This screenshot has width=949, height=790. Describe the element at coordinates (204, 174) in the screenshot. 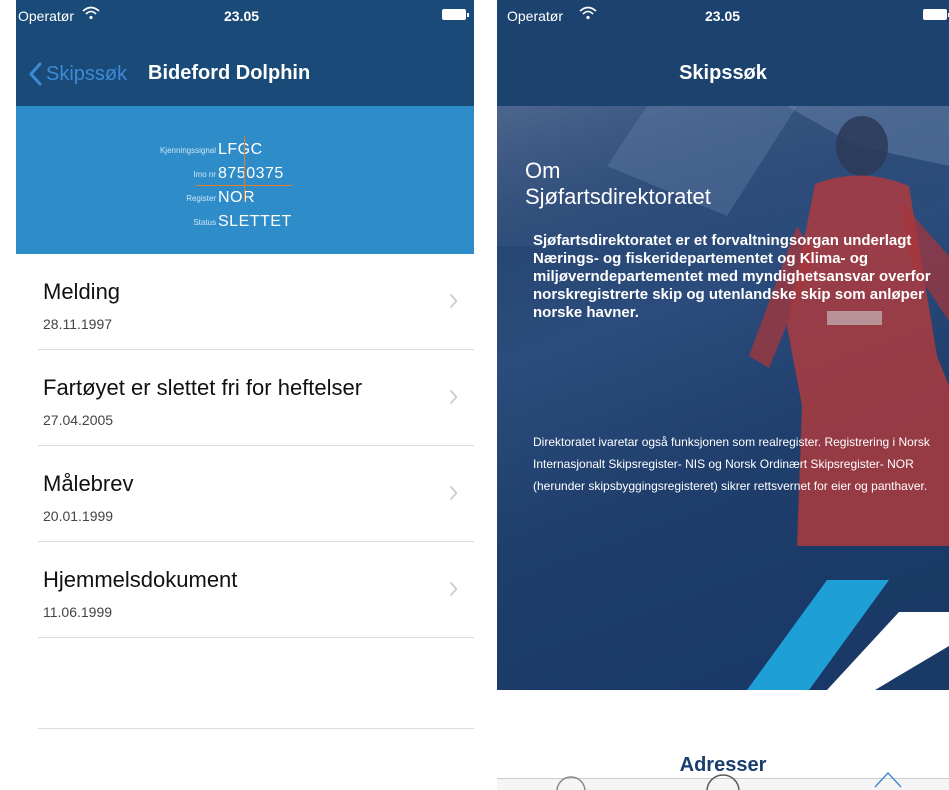

I see `info-label: Imo nr` at that location.